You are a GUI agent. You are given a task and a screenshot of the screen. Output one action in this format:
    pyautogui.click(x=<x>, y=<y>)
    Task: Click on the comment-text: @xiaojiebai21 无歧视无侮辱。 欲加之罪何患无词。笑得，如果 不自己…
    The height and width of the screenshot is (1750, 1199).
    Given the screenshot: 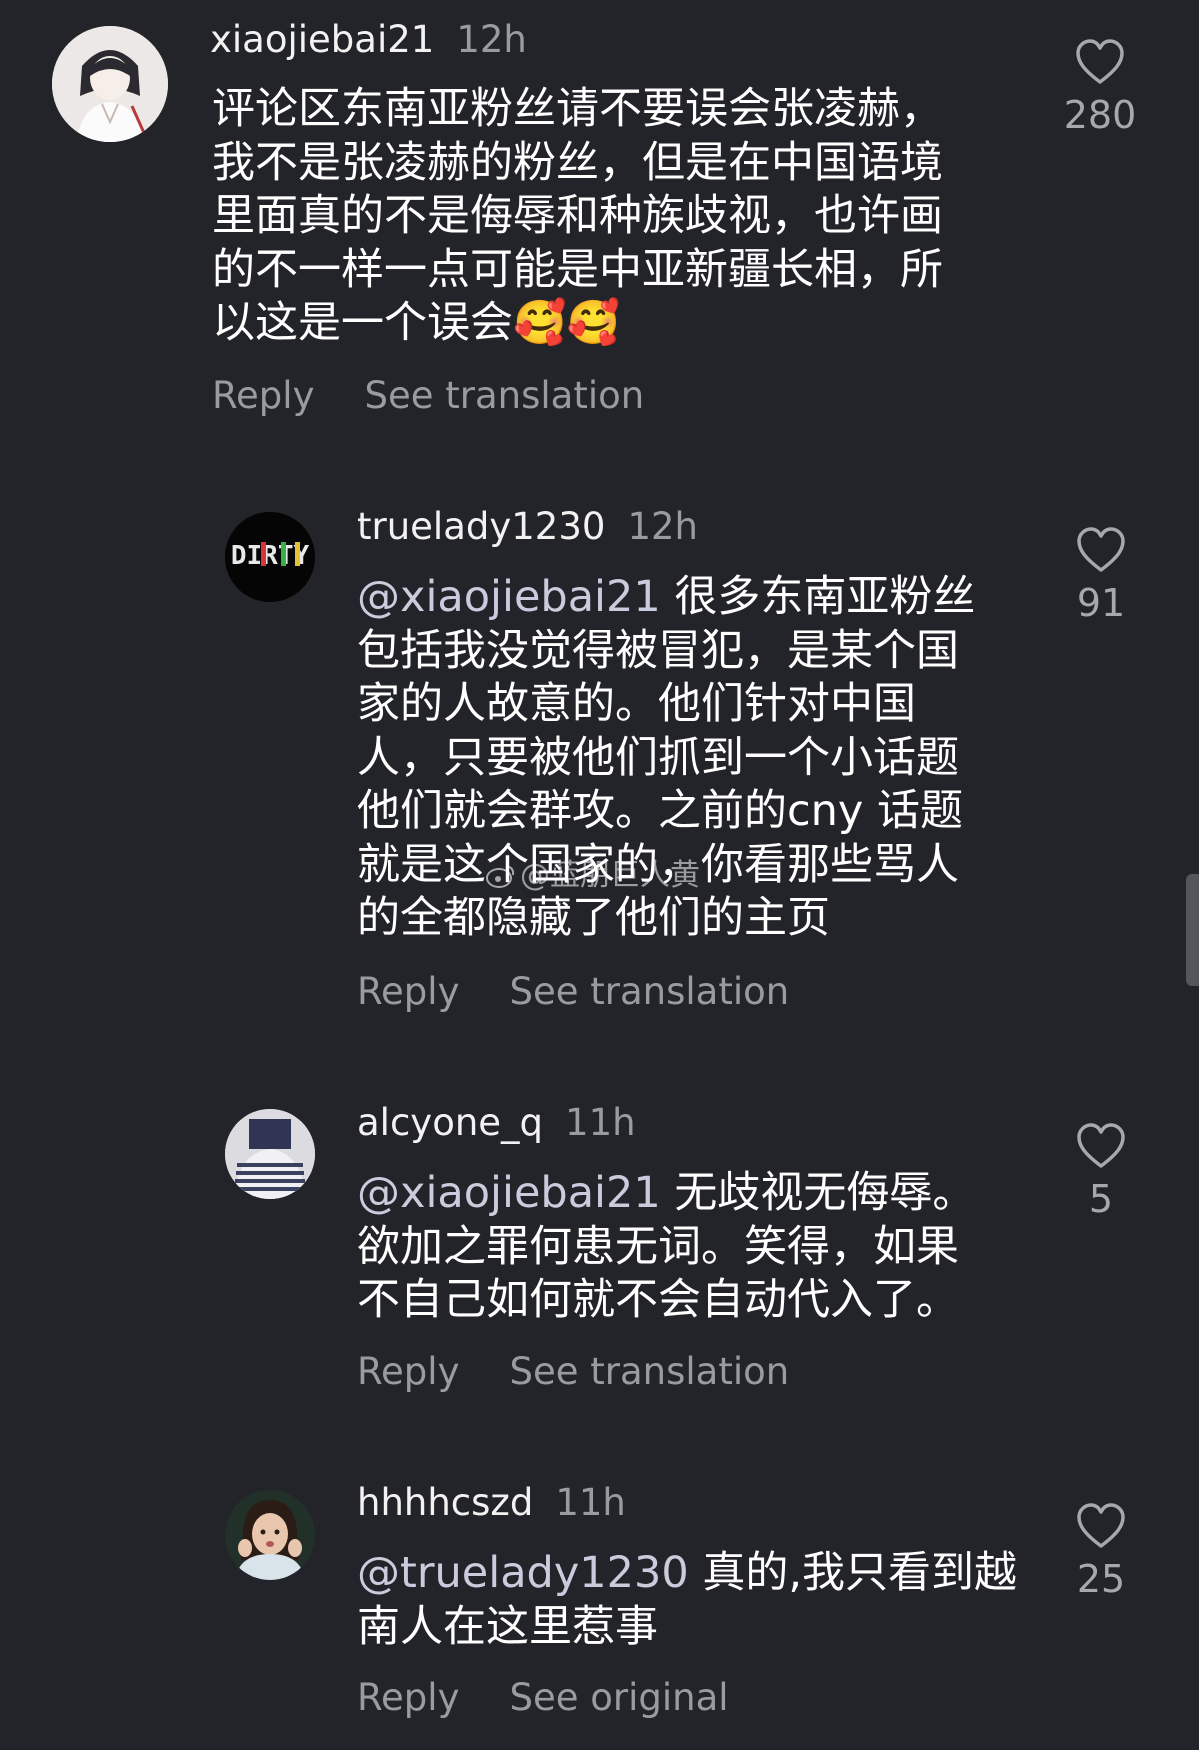 What is the action you would take?
    pyautogui.click(x=687, y=1247)
    